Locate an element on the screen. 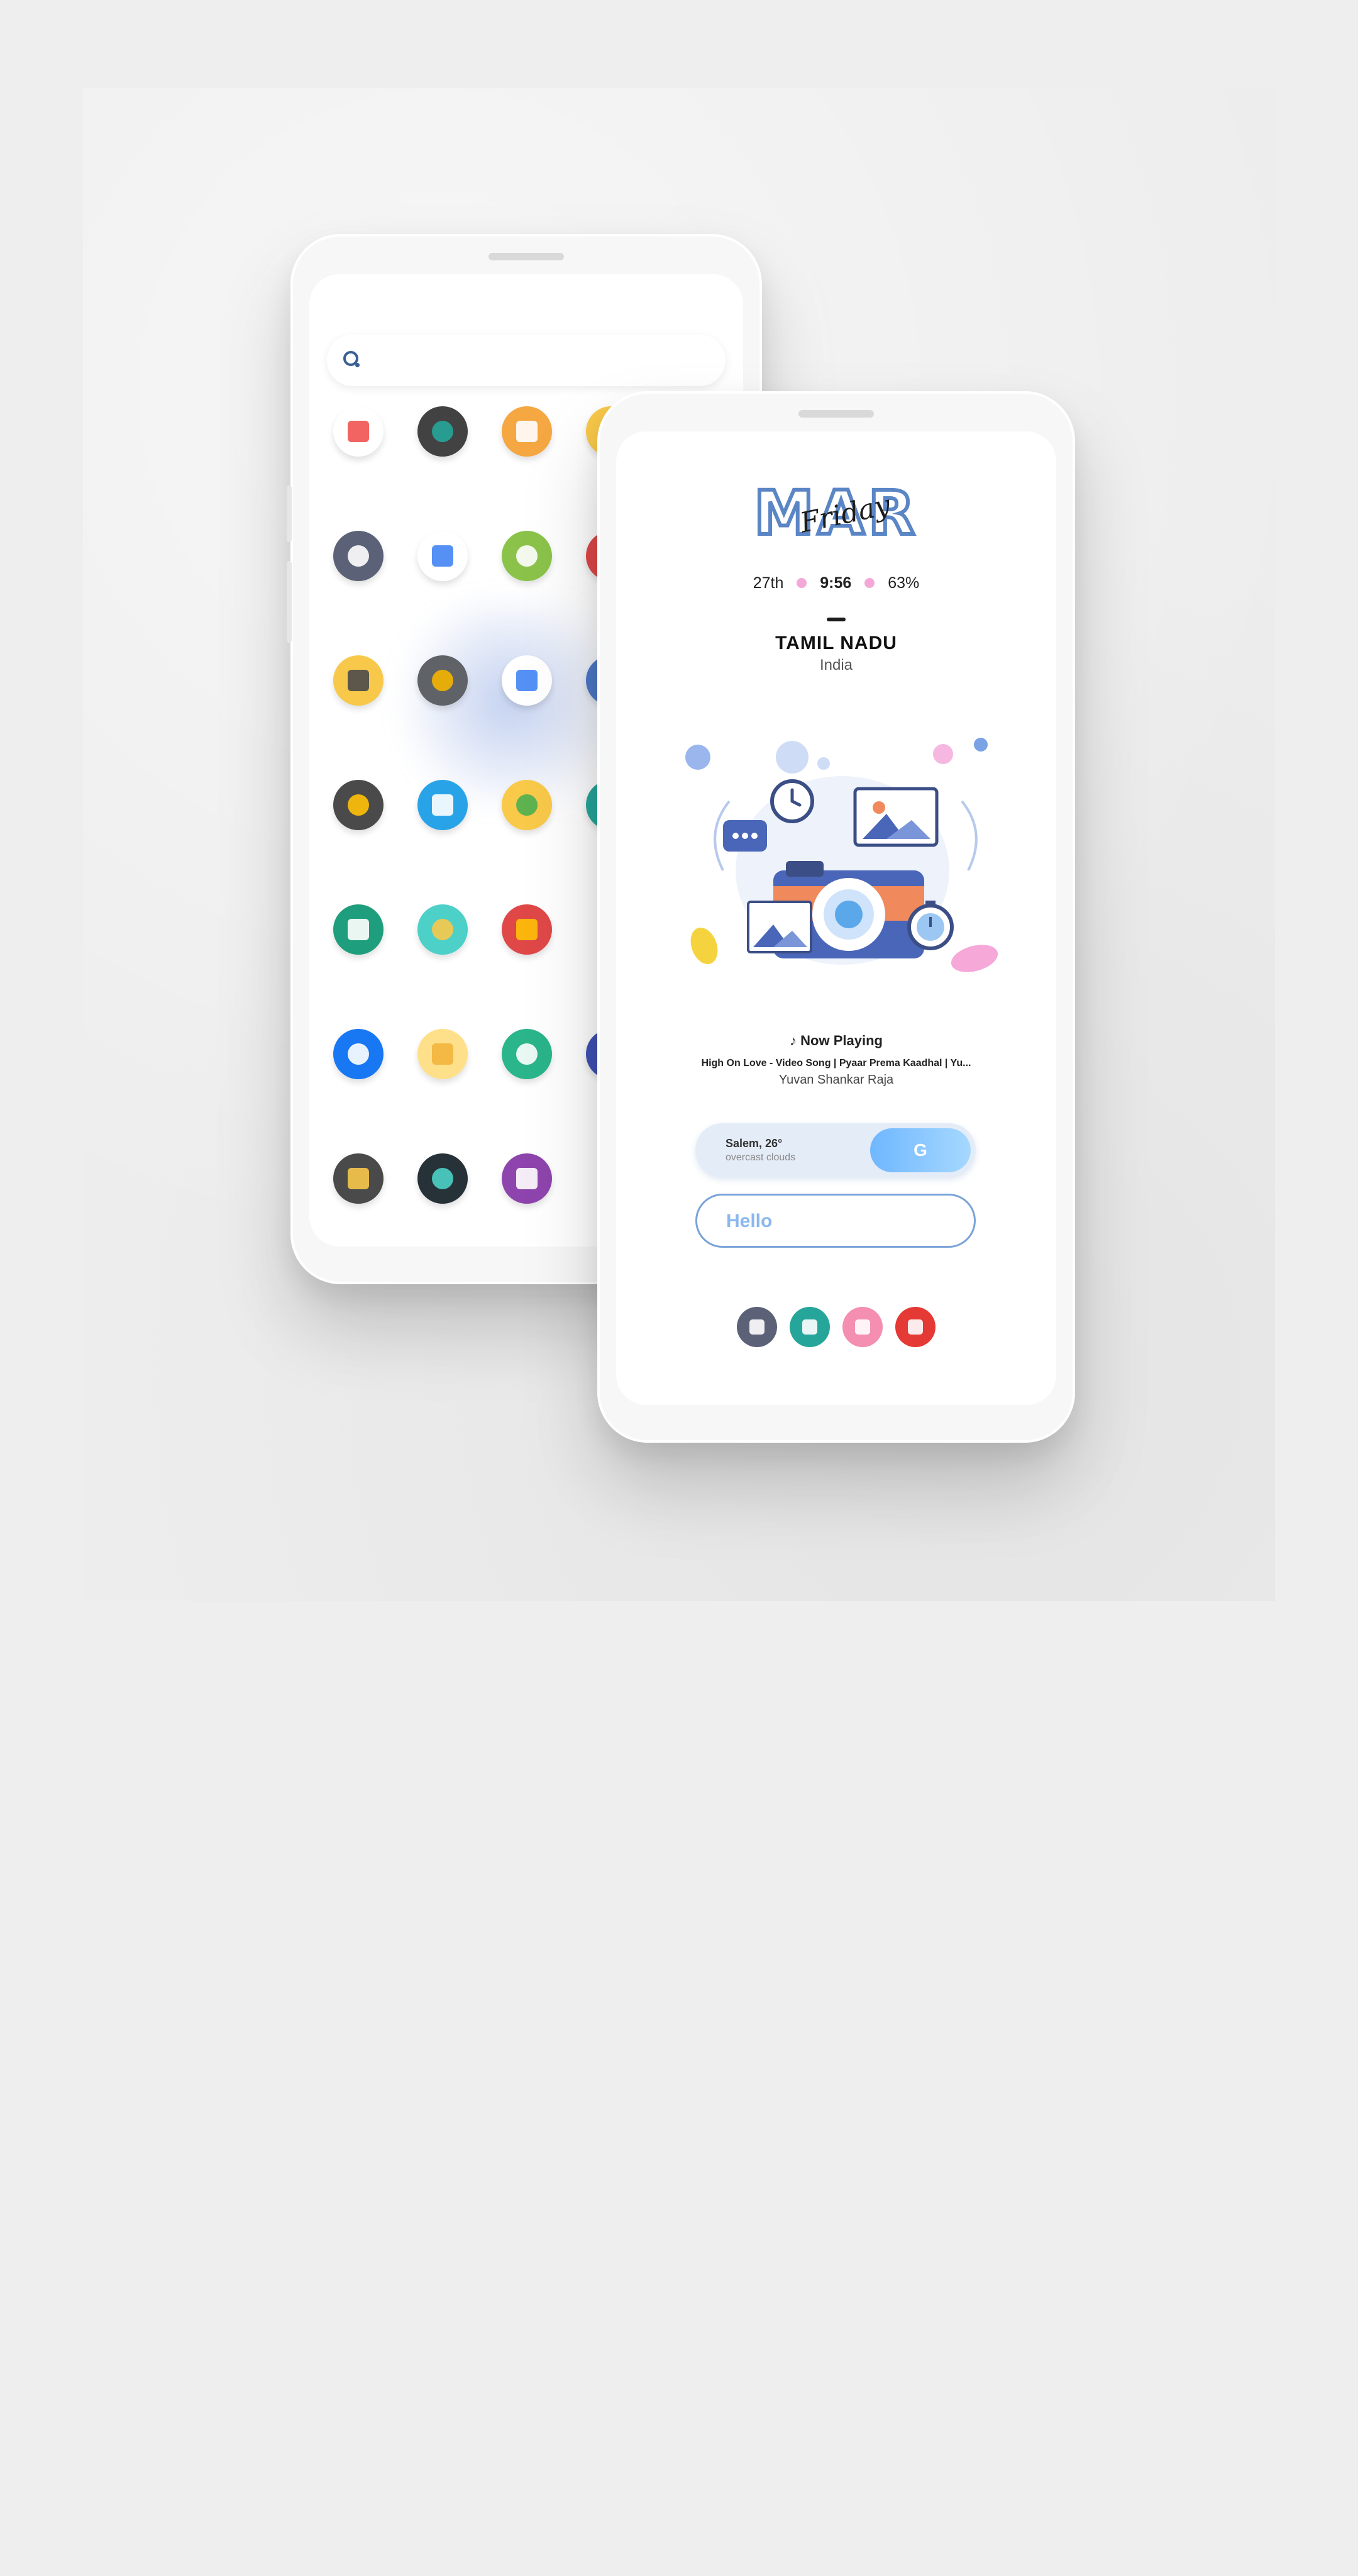 The width and height of the screenshot is (1358, 2576). radio-icon is located at coordinates (358, 1178).